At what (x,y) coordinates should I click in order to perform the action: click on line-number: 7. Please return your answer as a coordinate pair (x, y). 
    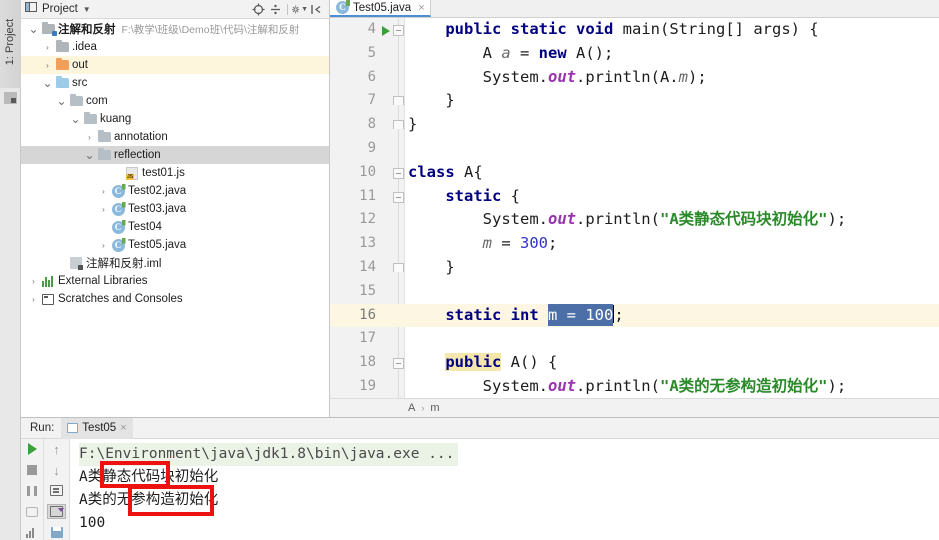
    Looking at the image, I should click on (371, 100).